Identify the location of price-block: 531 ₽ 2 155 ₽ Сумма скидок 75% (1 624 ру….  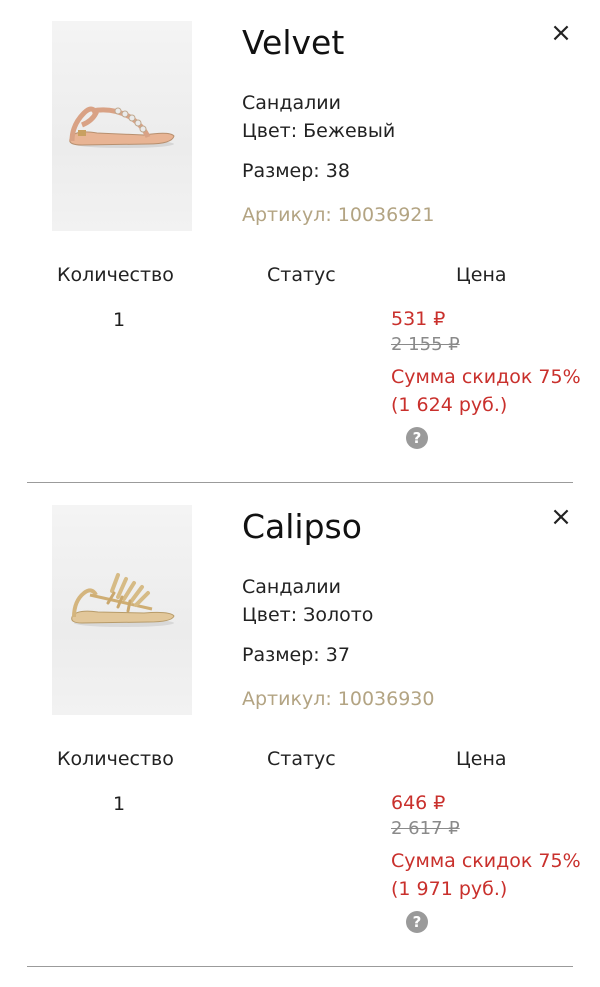
(486, 377).